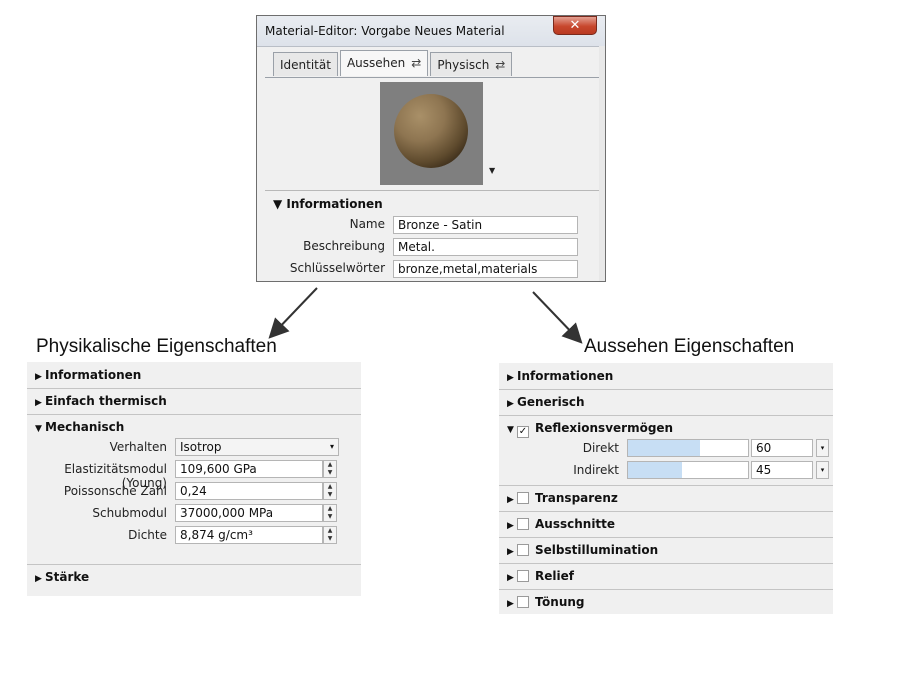 The width and height of the screenshot is (914, 695). What do you see at coordinates (576, 498) in the screenshot?
I see `section-label: Transparenz` at bounding box center [576, 498].